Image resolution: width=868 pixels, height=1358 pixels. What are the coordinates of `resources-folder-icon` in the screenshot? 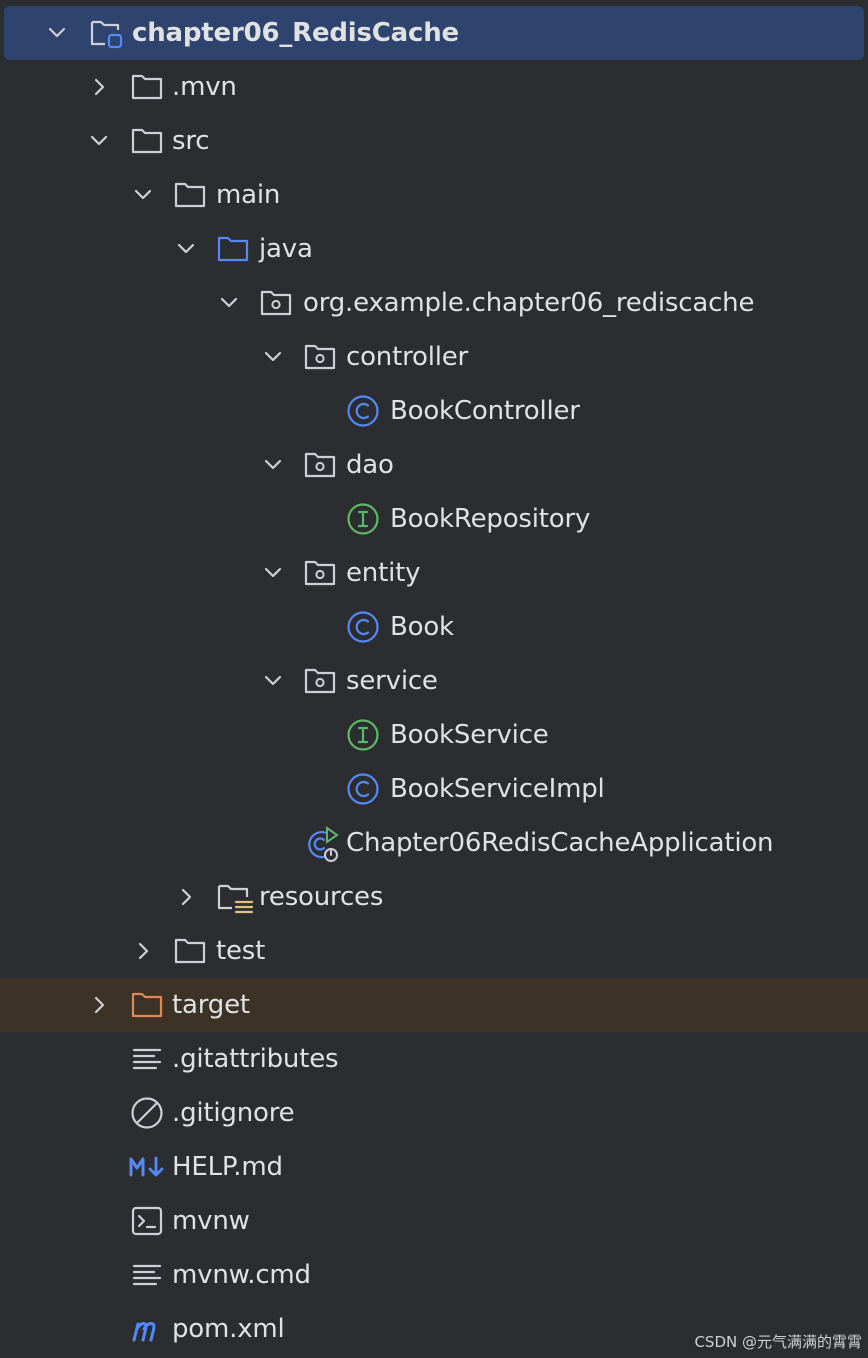 It's located at (235, 897).